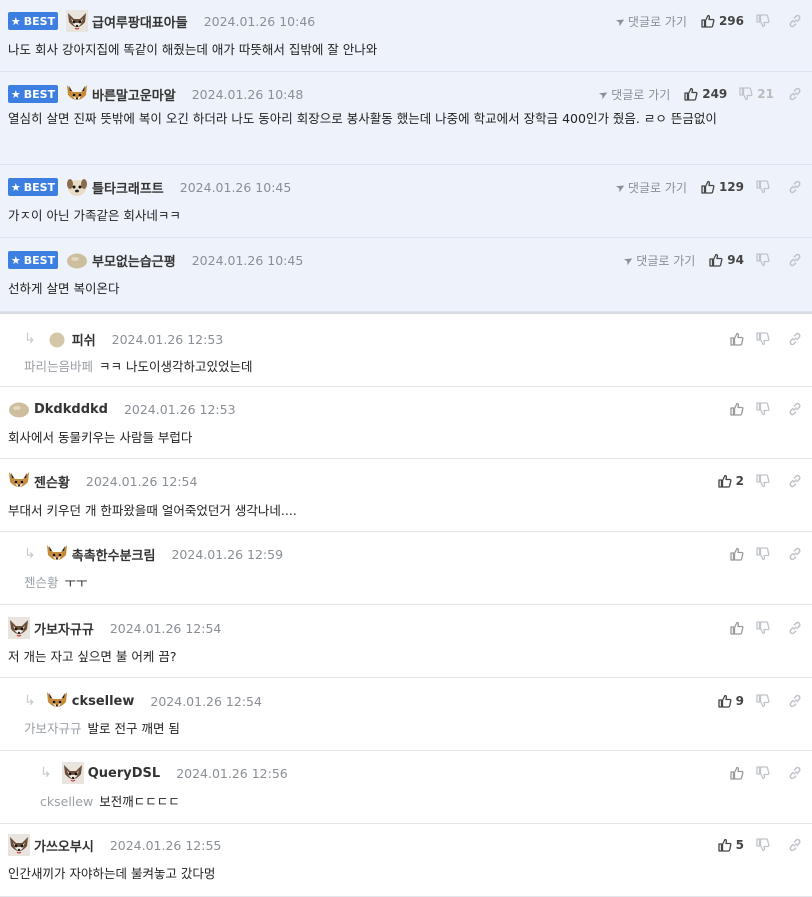 The image size is (812, 897). I want to click on comment-date: 2024.01.26 10:45, so click(235, 187).